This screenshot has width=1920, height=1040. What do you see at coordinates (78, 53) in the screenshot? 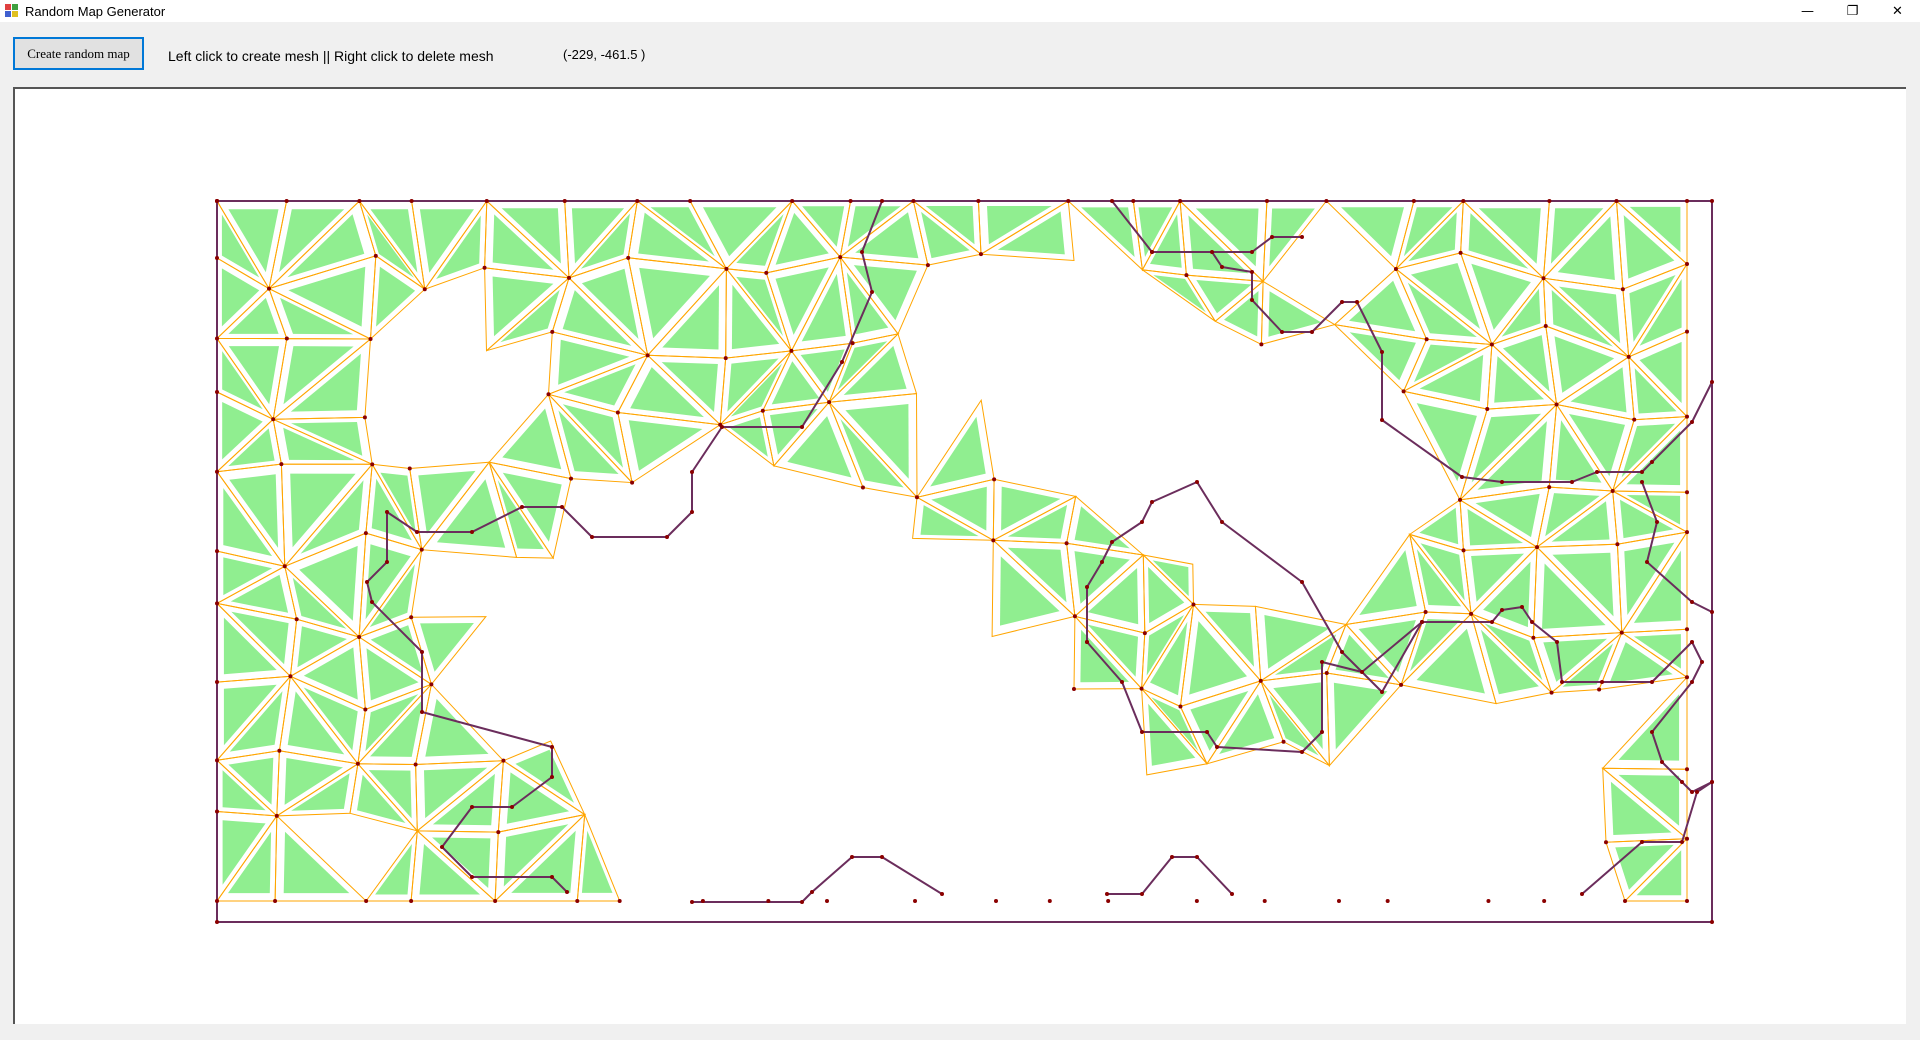
I see `create-random-map-button: Create random map` at bounding box center [78, 53].